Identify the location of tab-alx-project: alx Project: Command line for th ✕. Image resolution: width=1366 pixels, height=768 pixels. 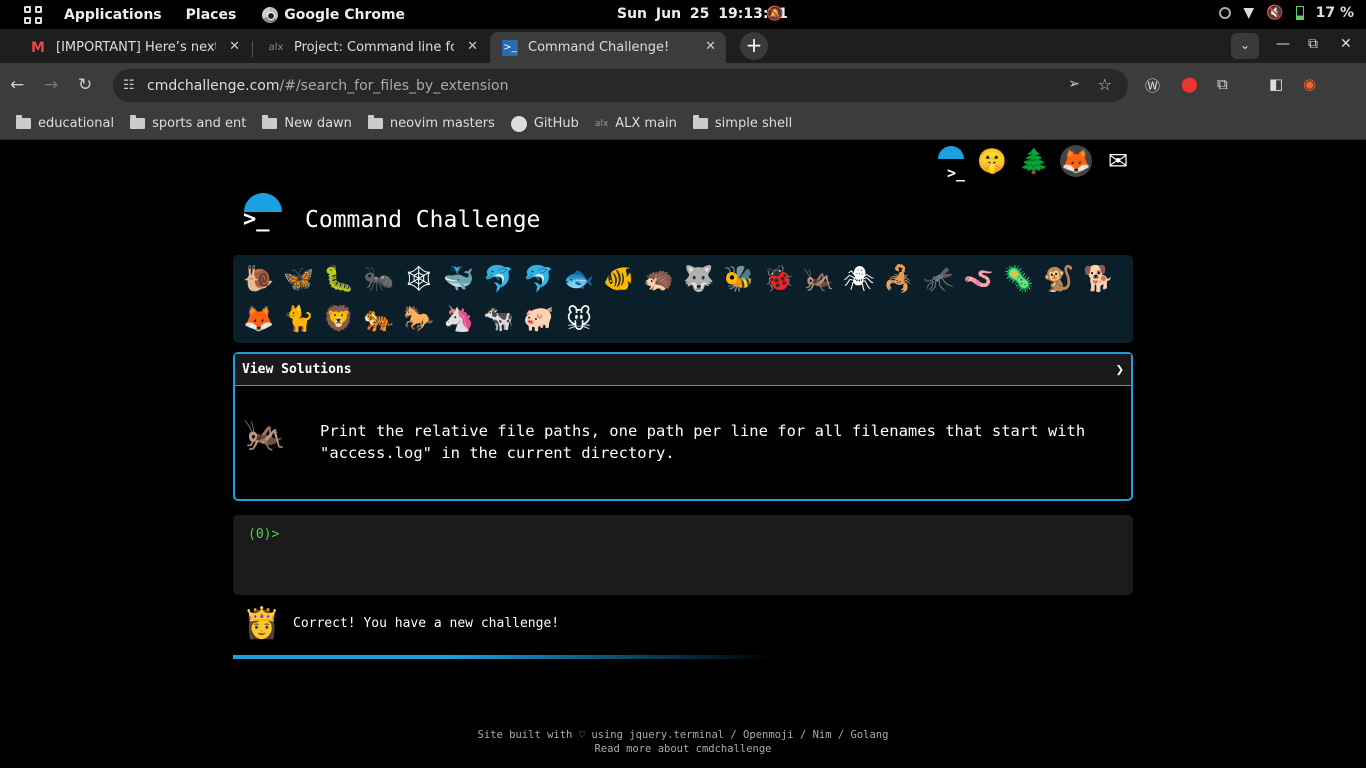
(372, 47).